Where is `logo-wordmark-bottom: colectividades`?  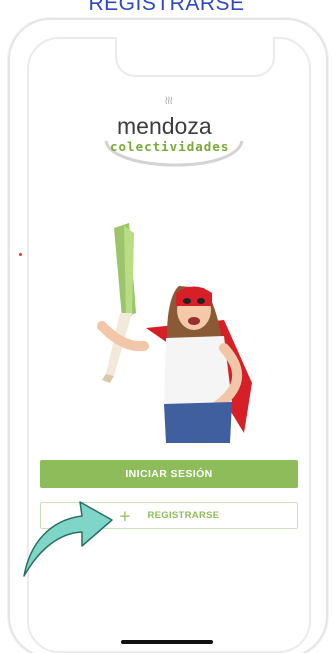
logo-wordmark-bottom: colectividades is located at coordinates (170, 146).